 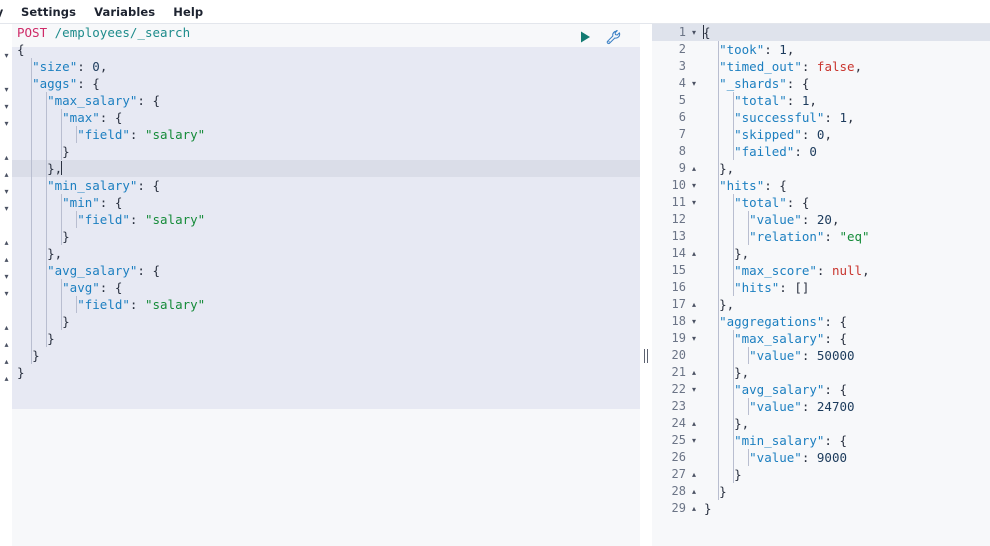 I want to click on response-line: 26 "value": 9000, so click(x=821, y=457).